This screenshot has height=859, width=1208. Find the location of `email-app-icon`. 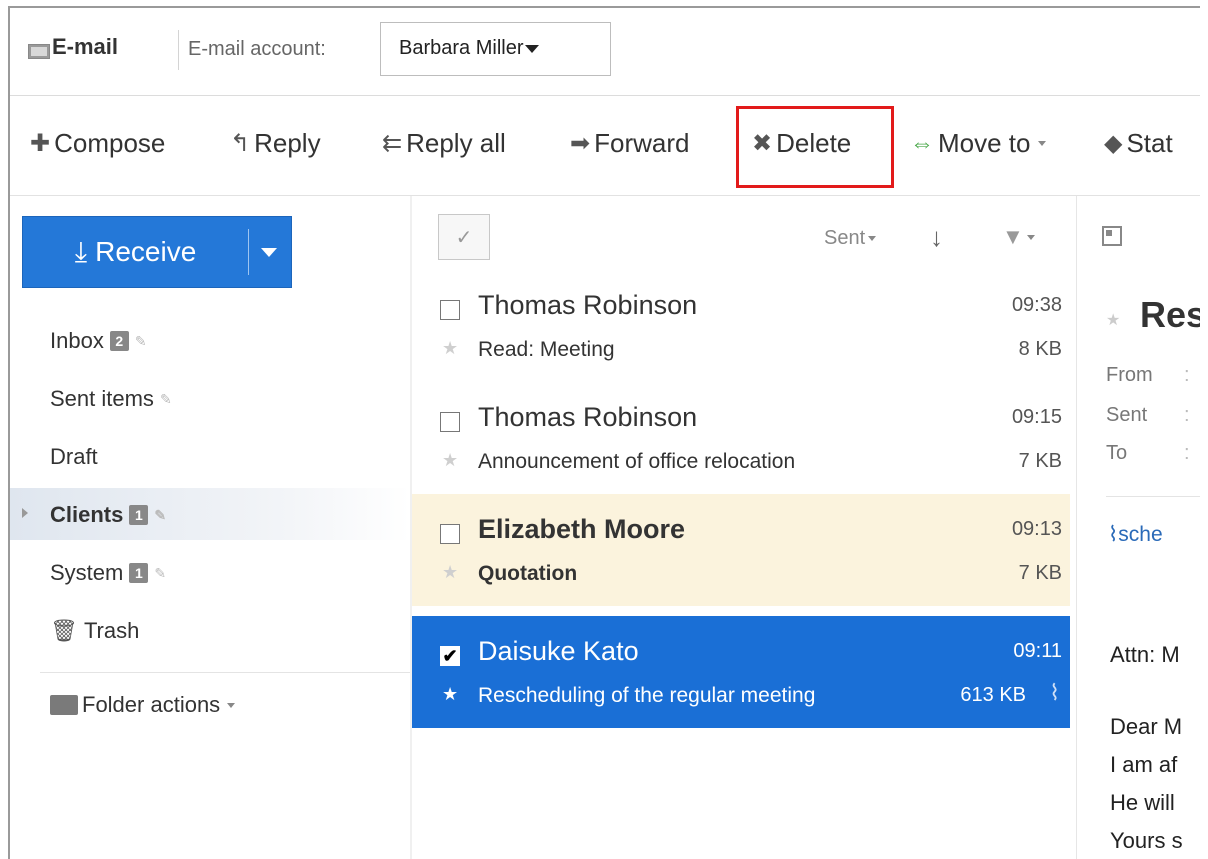

email-app-icon is located at coordinates (39, 51).